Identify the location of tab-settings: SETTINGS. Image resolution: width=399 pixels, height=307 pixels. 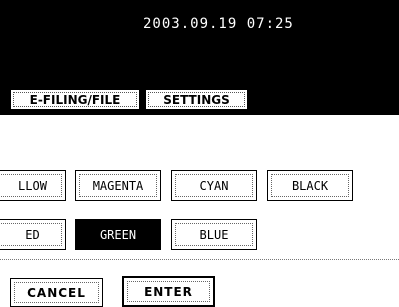
(196, 99).